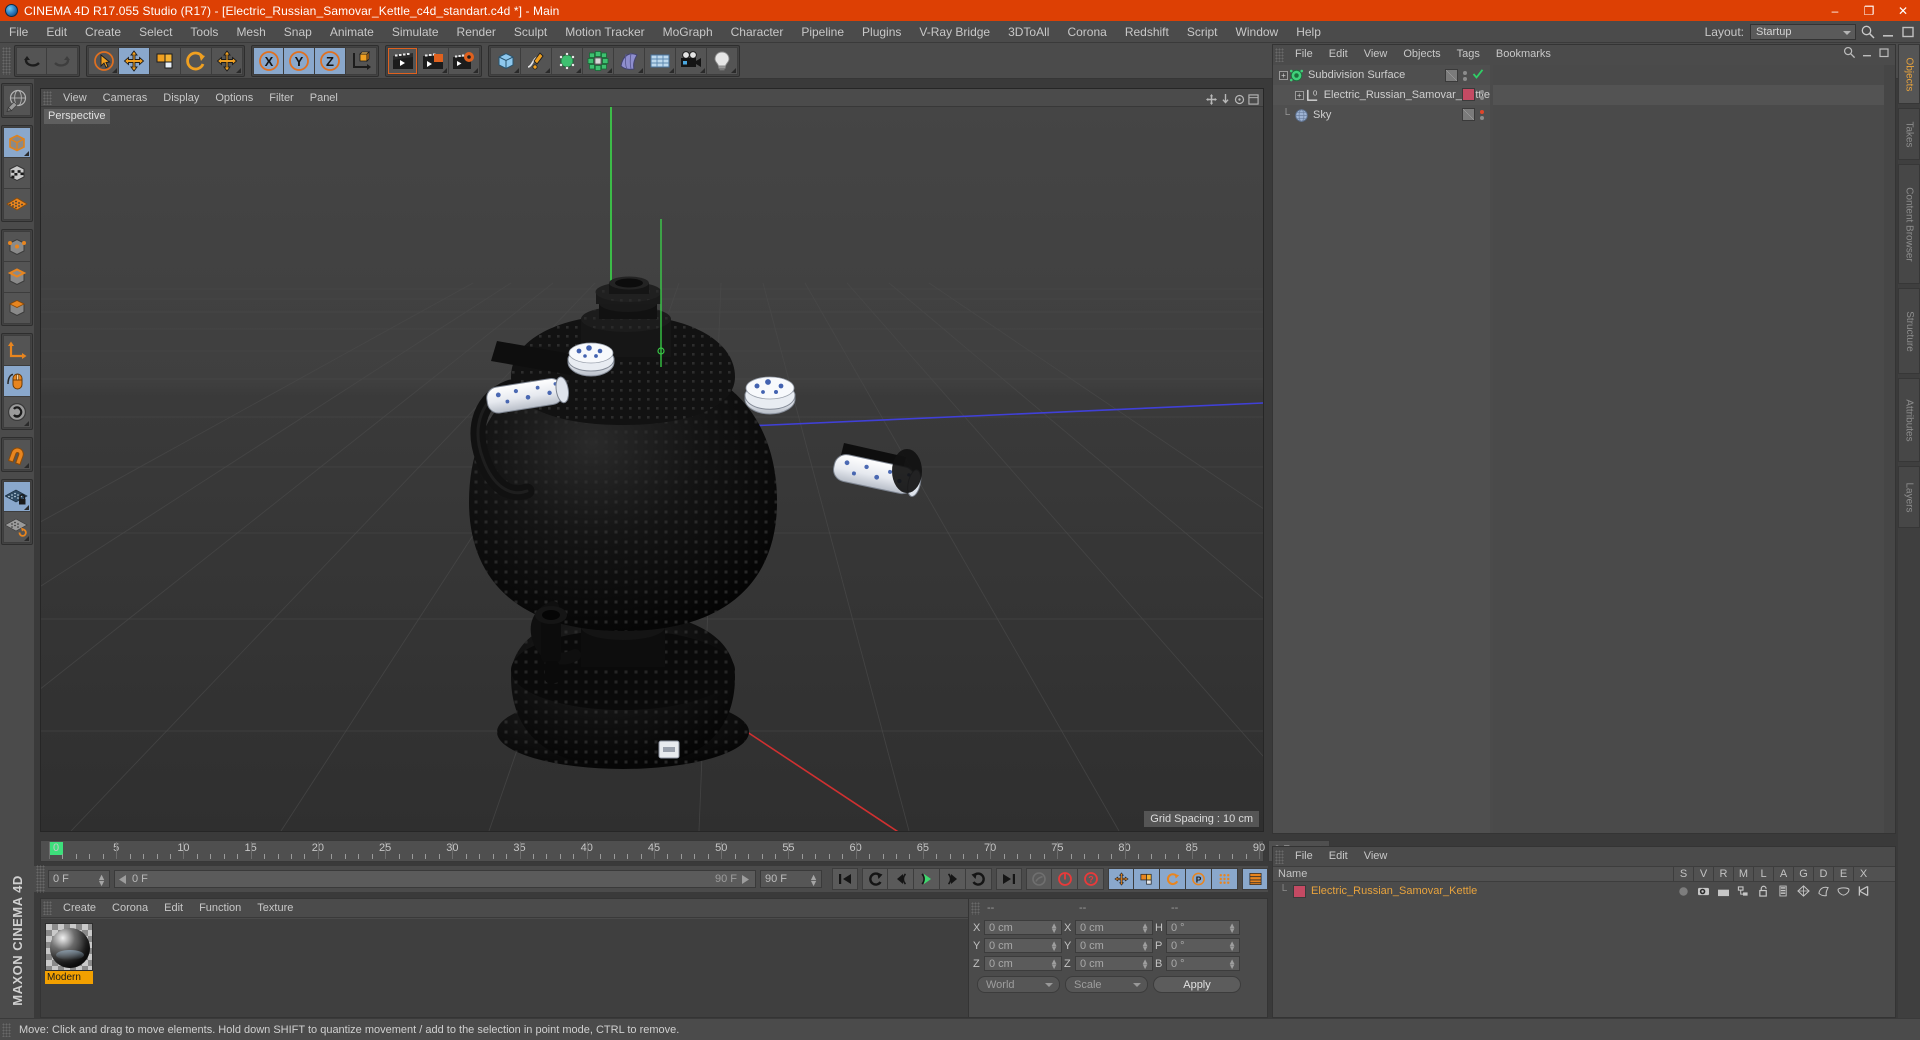 The width and height of the screenshot is (1920, 1040). Describe the element at coordinates (1889, 449) in the screenshot. I see `object-manager-scrollbar` at that location.